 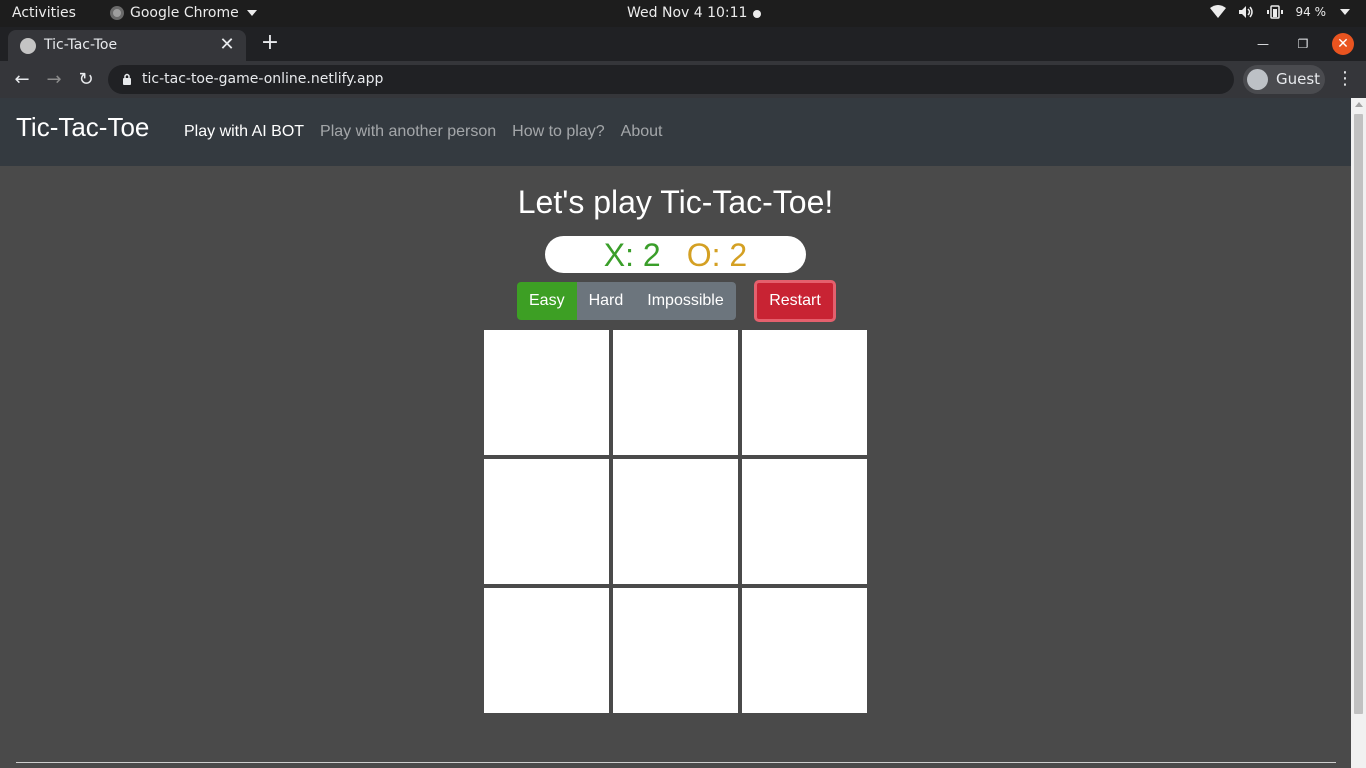 I want to click on difficulty-impossible-button: Impossible, so click(x=685, y=301).